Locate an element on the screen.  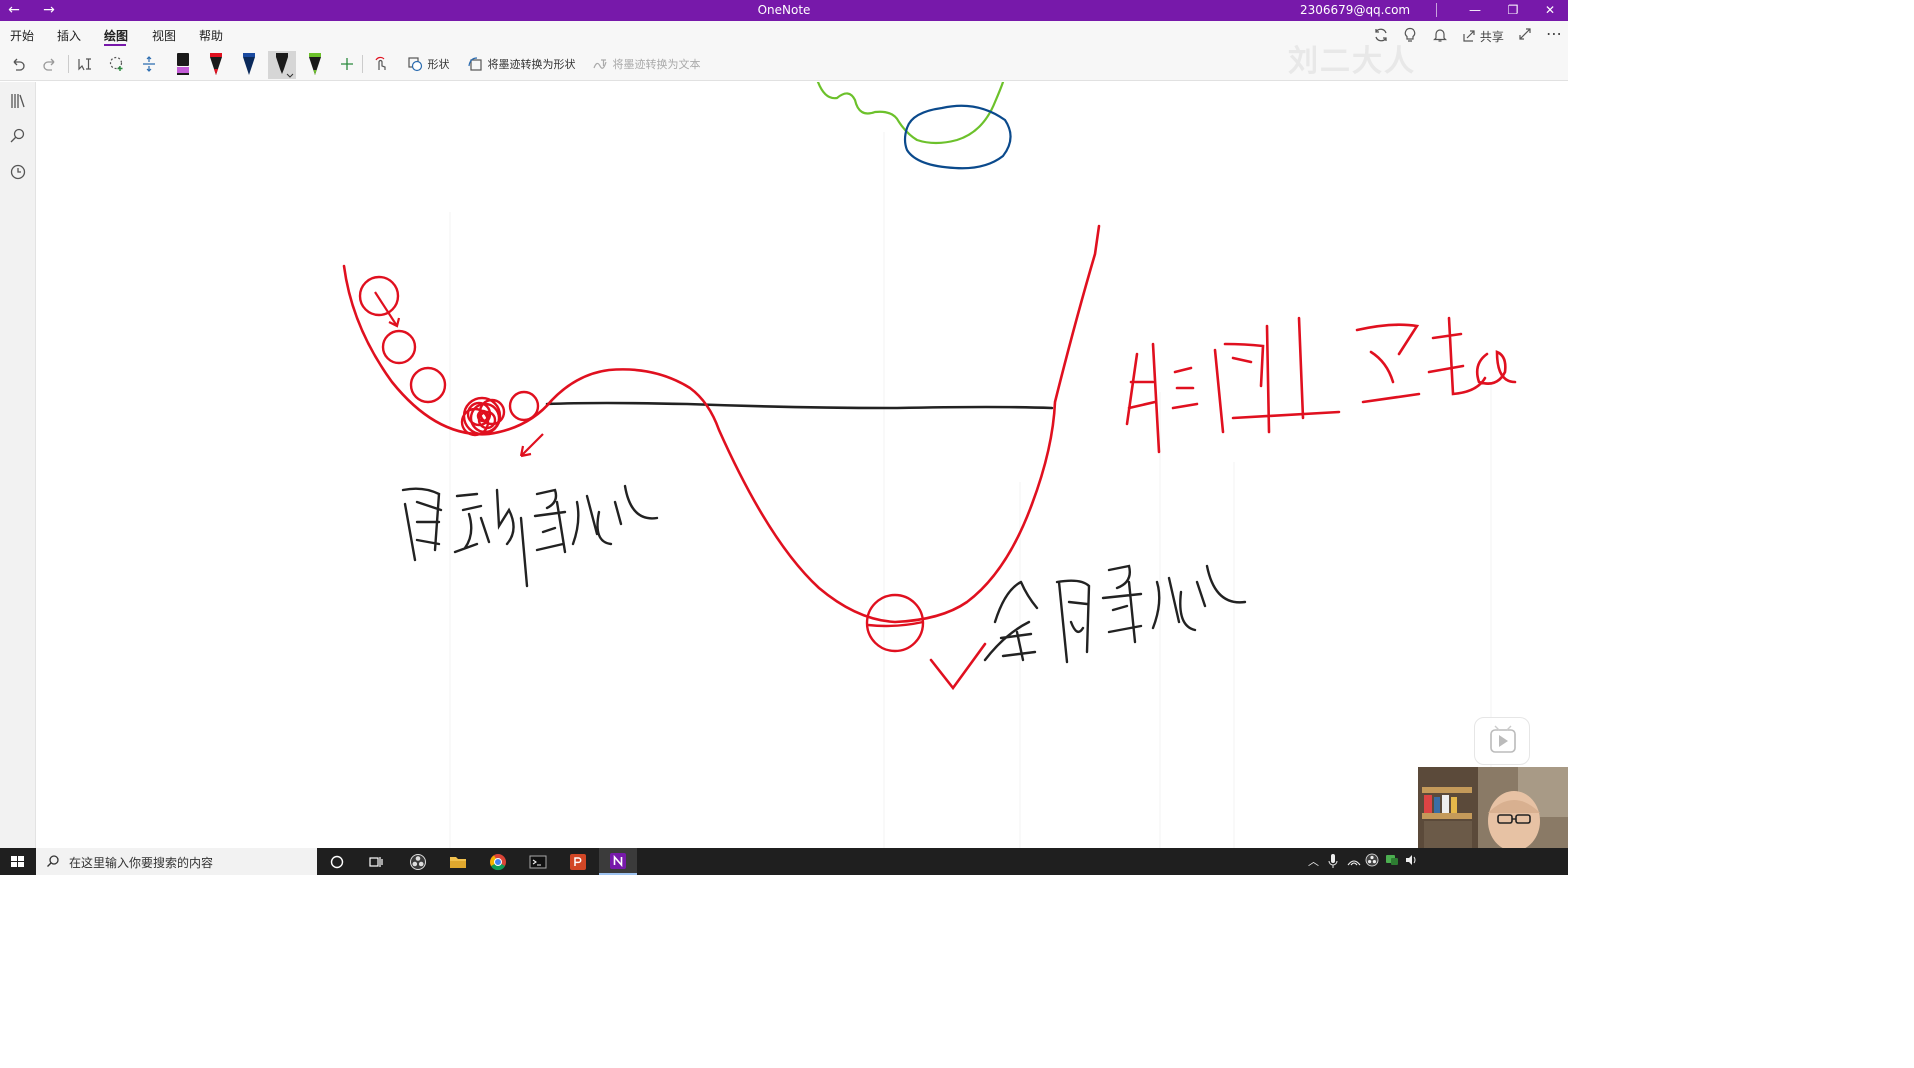
pen-red is located at coordinates (216, 65).